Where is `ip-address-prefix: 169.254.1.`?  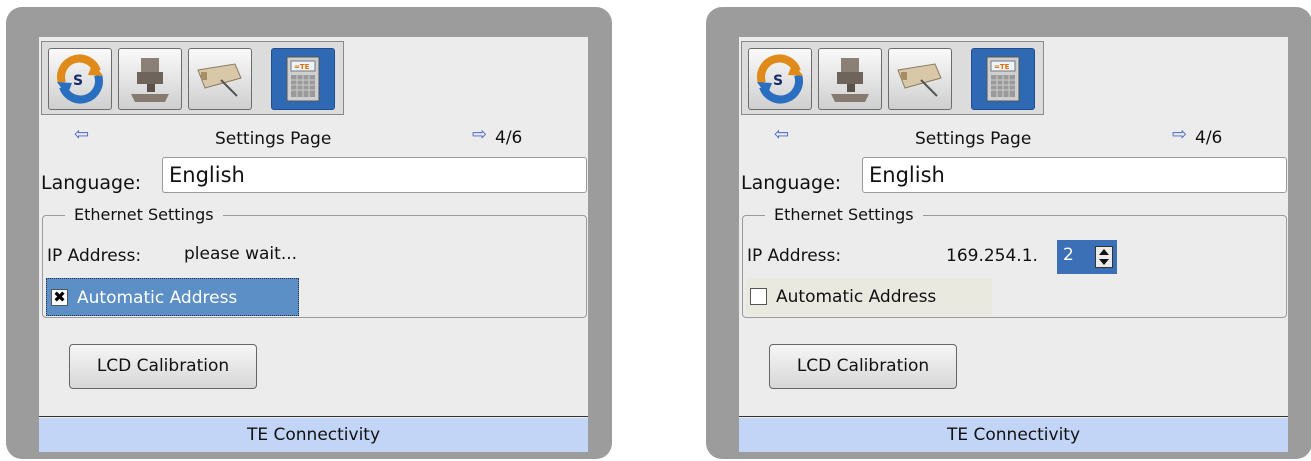
ip-address-prefix: 169.254.1. is located at coordinates (992, 256).